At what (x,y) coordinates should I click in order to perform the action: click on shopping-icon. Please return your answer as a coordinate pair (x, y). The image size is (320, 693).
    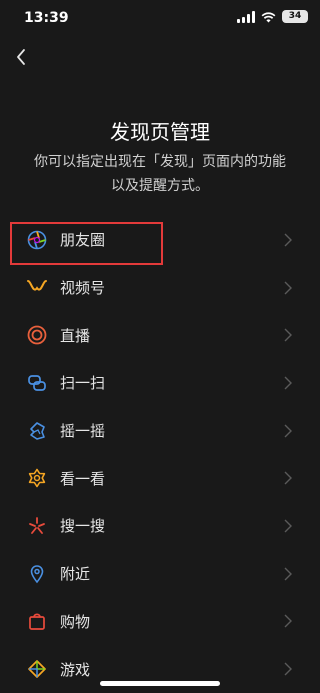
    Looking at the image, I should click on (37, 621).